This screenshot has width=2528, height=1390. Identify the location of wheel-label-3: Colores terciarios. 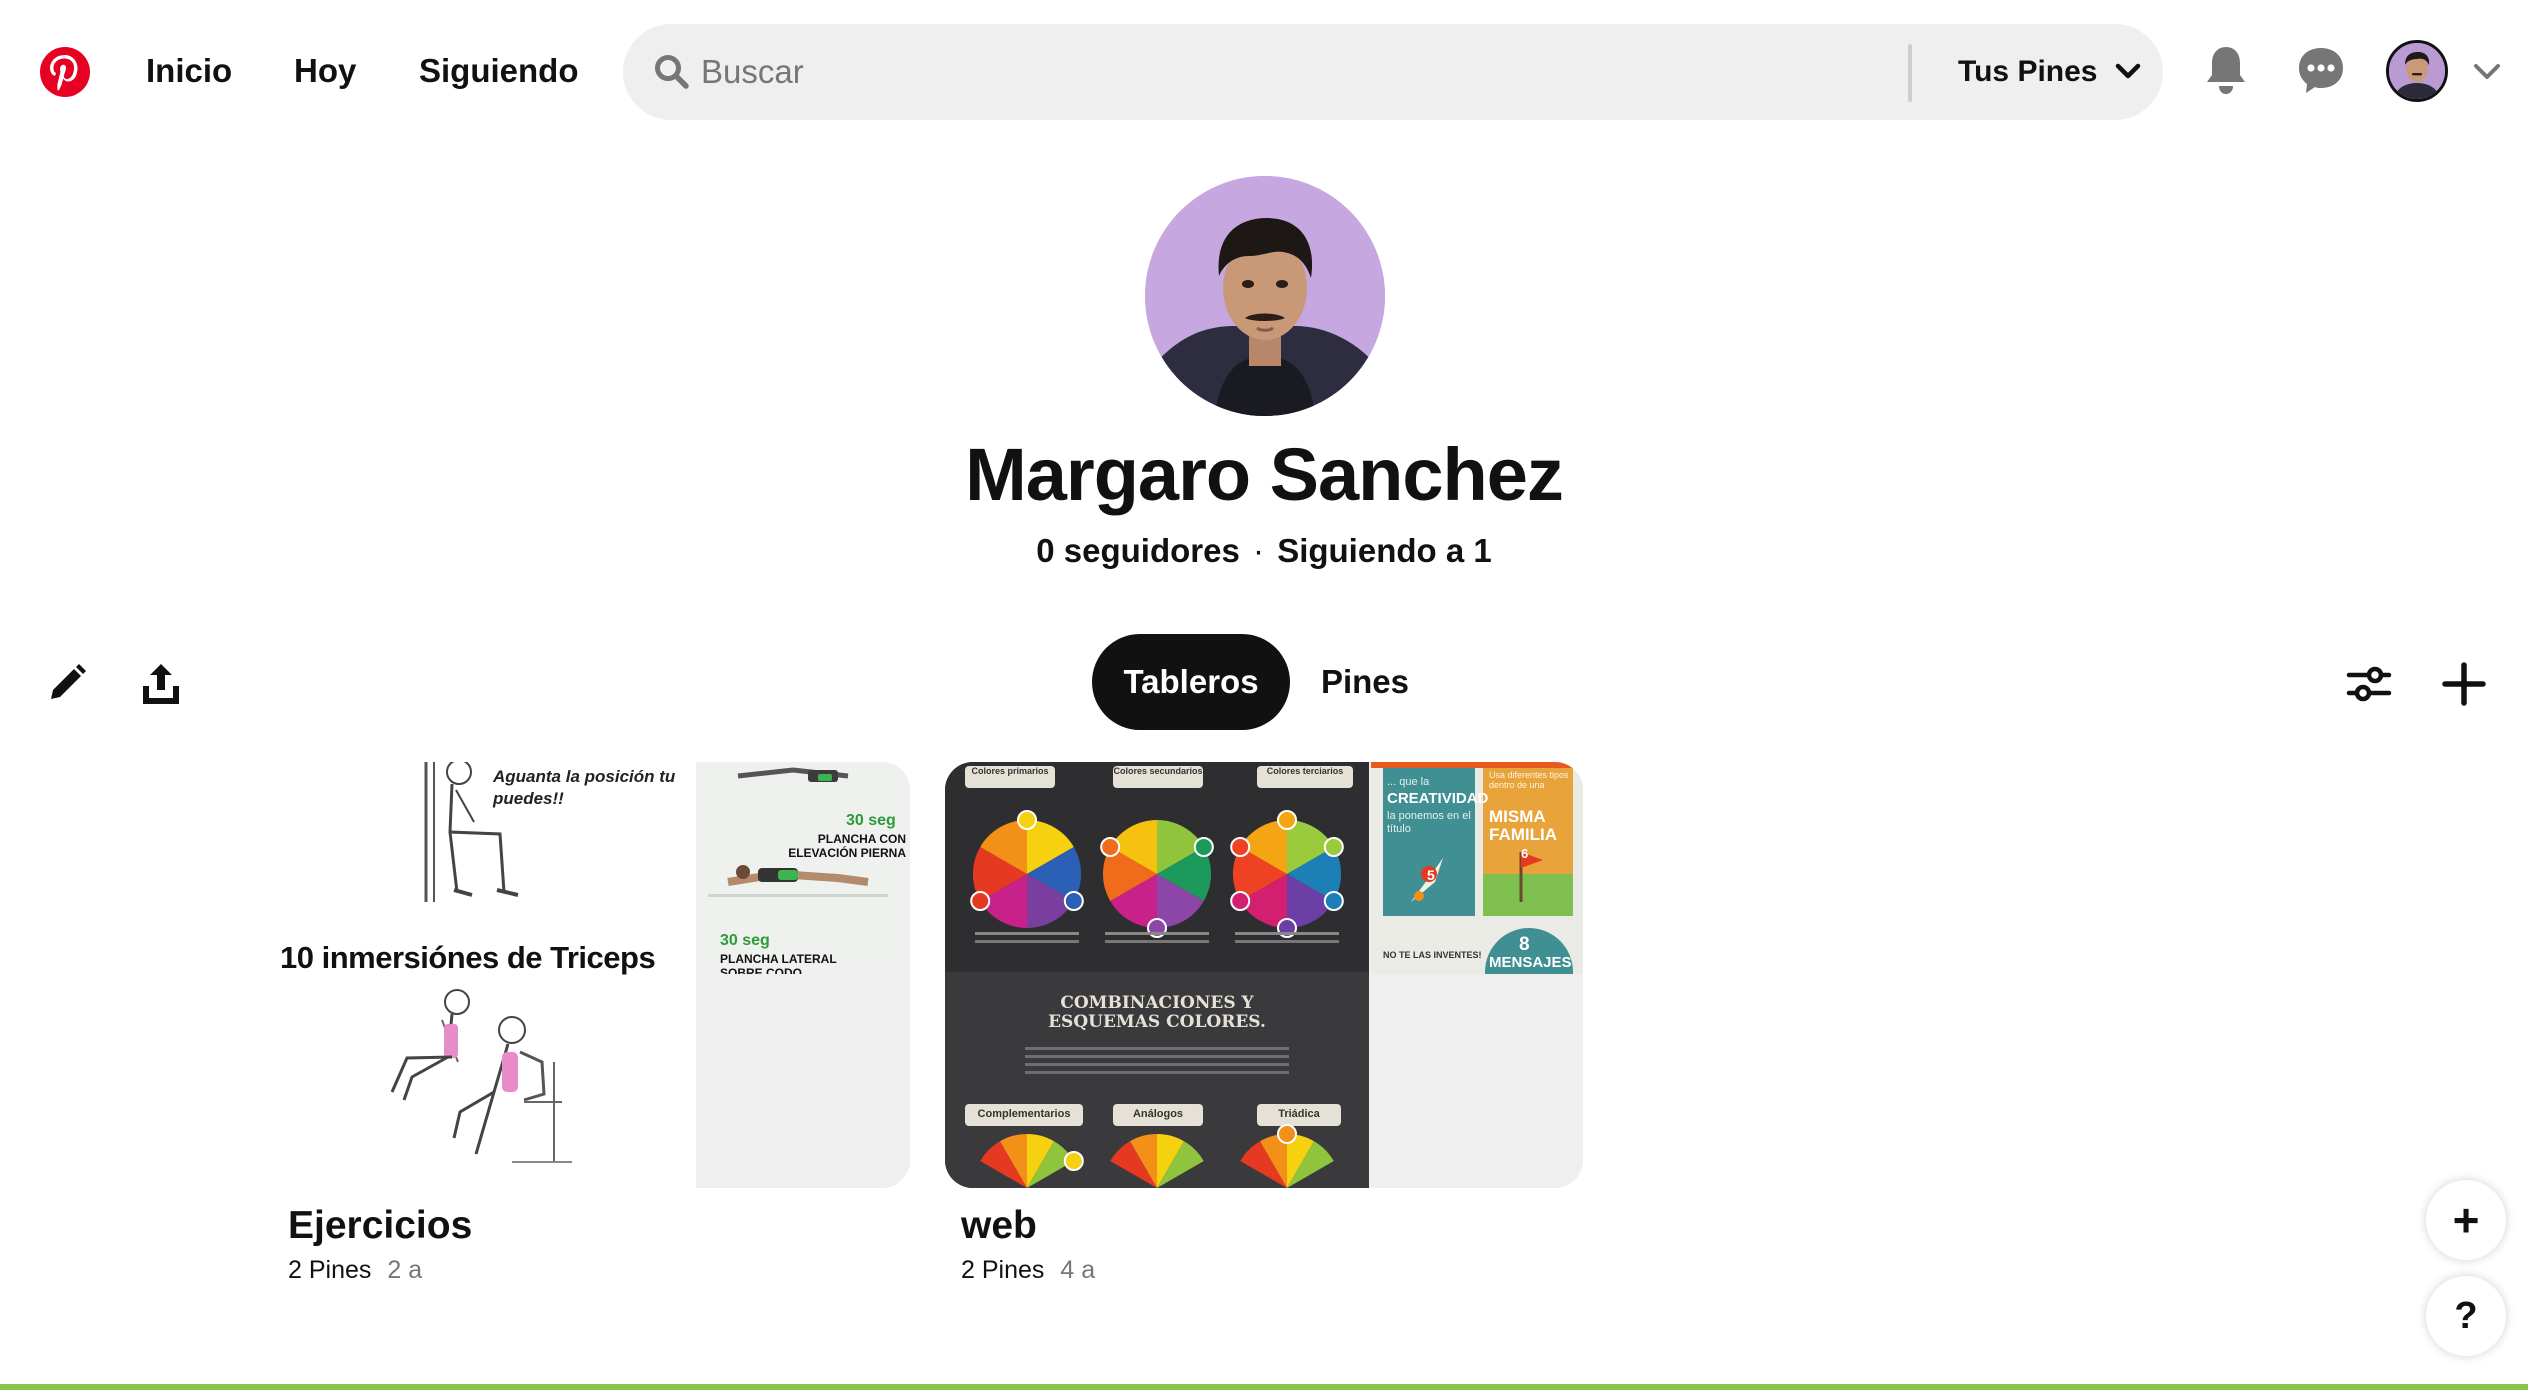
(1305, 771).